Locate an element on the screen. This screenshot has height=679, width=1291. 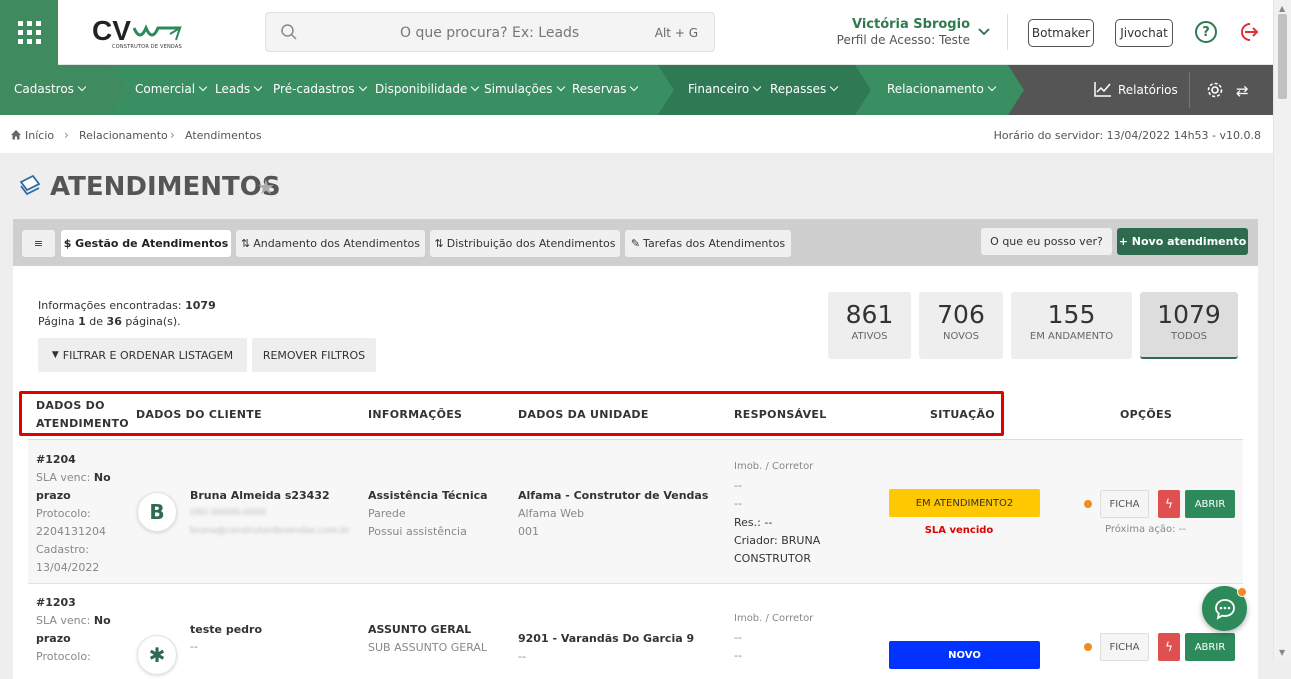
scroll-thumb is located at coordinates (1282, 56).